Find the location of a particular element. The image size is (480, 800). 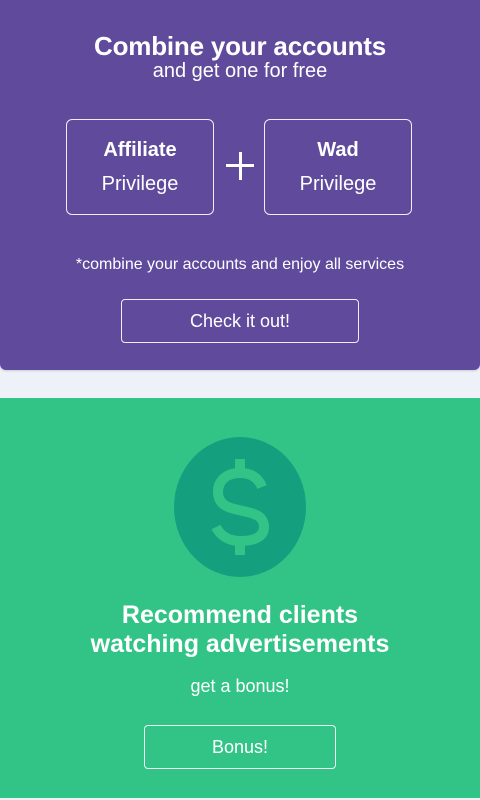

wad-account-name: Wad is located at coordinates (338, 150).